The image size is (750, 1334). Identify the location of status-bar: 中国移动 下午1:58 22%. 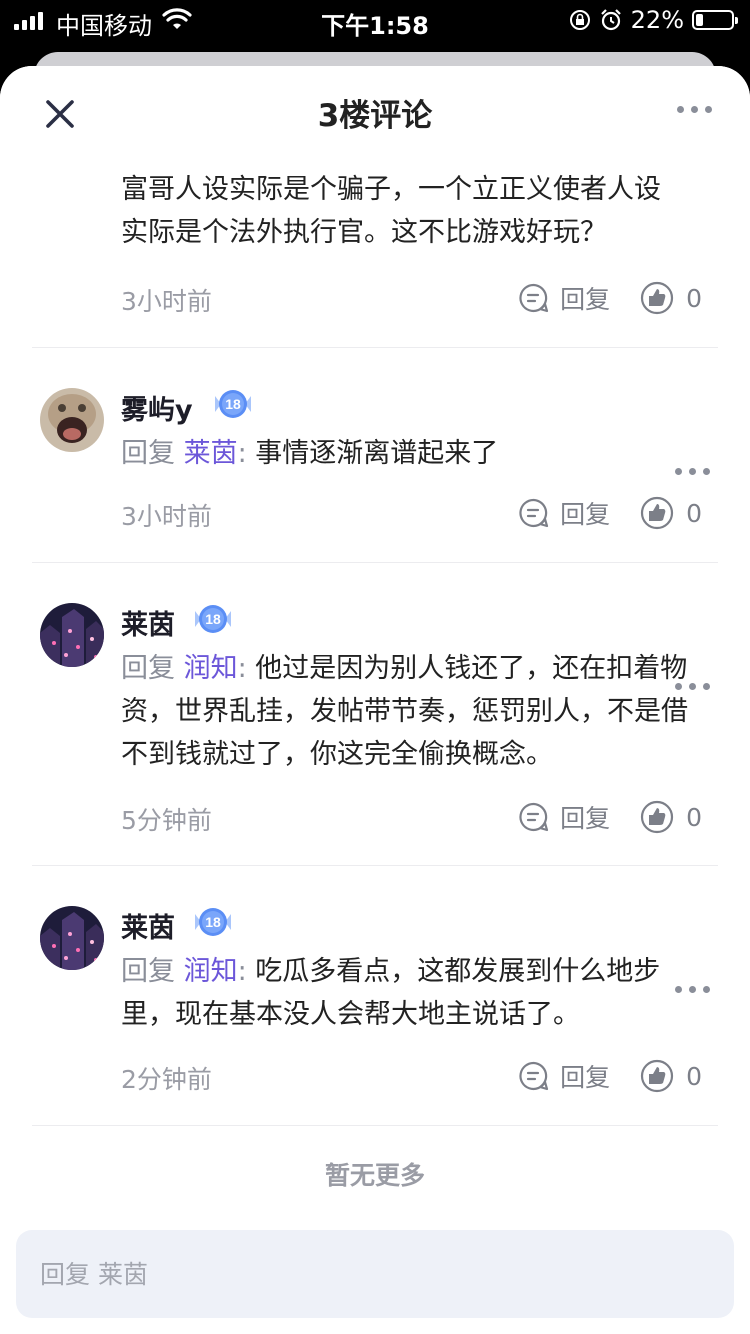
(375, 20).